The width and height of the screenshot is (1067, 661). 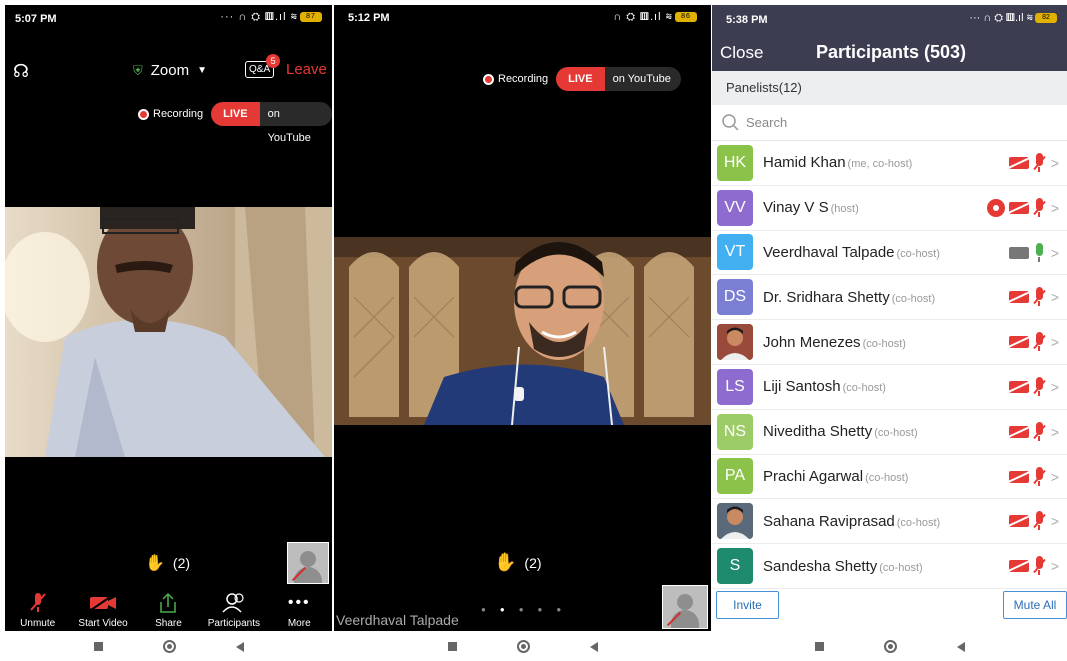 What do you see at coordinates (802, 387) in the screenshot?
I see `participant-name-text: Liji Santosh` at bounding box center [802, 387].